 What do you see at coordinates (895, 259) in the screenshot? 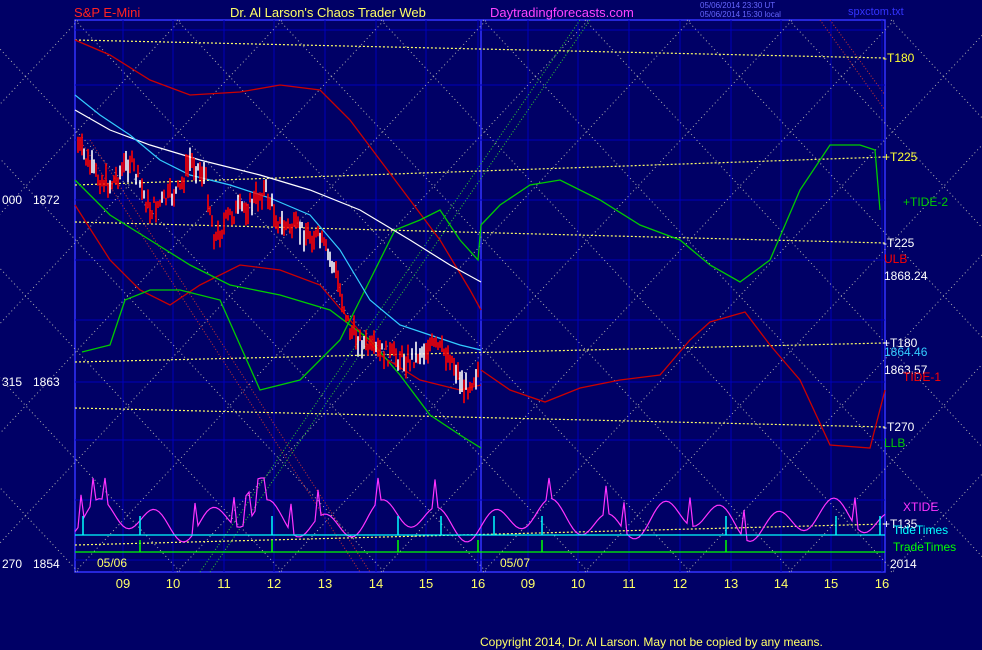
I see `right-label-1: ULB` at bounding box center [895, 259].